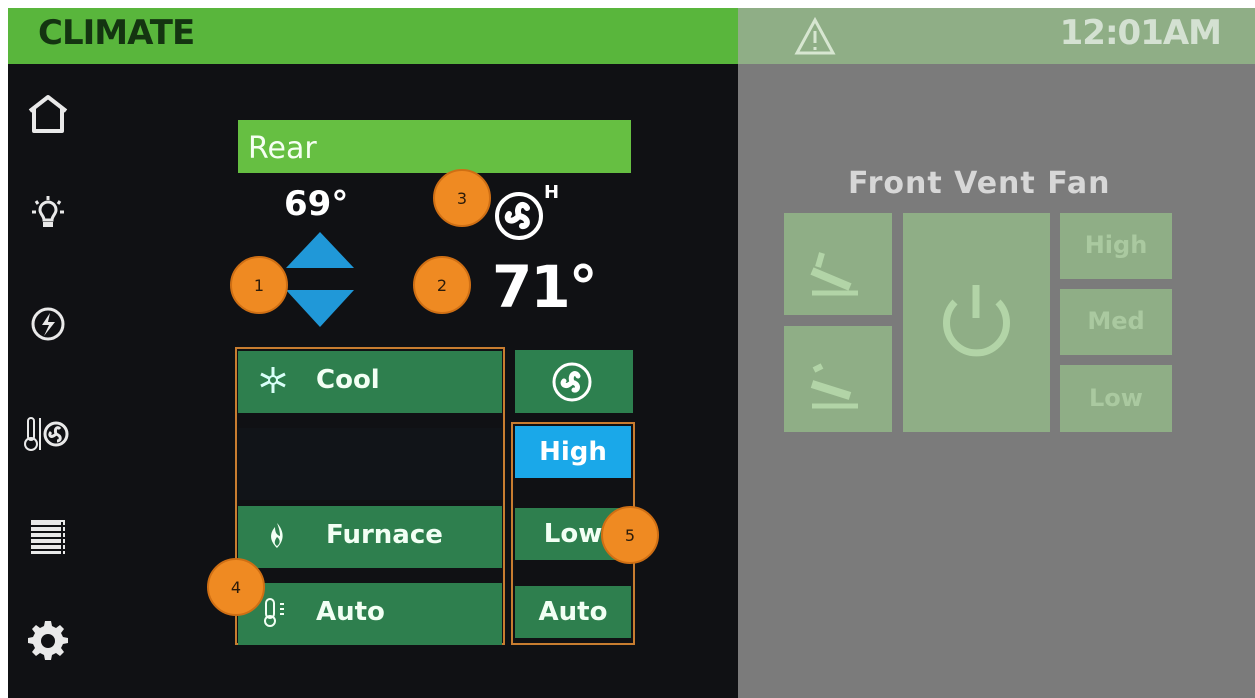 The height and width of the screenshot is (698, 1255). Describe the element at coordinates (1140, 33) in the screenshot. I see `clock: 12:01AM` at that location.